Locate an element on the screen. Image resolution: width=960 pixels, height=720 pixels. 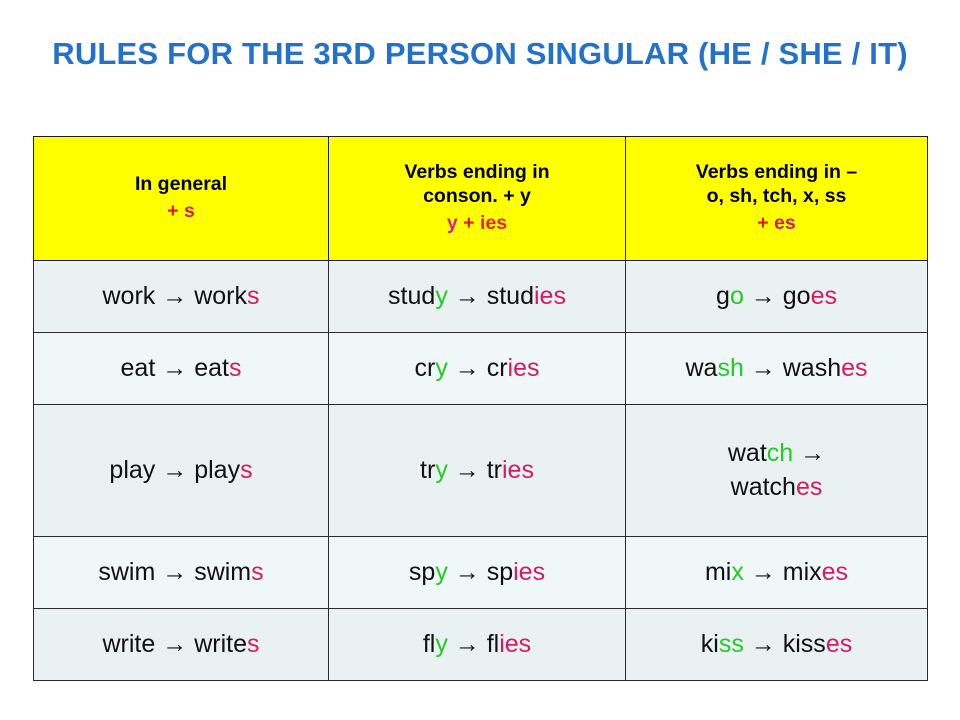
column-header-rule: + s is located at coordinates (181, 212).